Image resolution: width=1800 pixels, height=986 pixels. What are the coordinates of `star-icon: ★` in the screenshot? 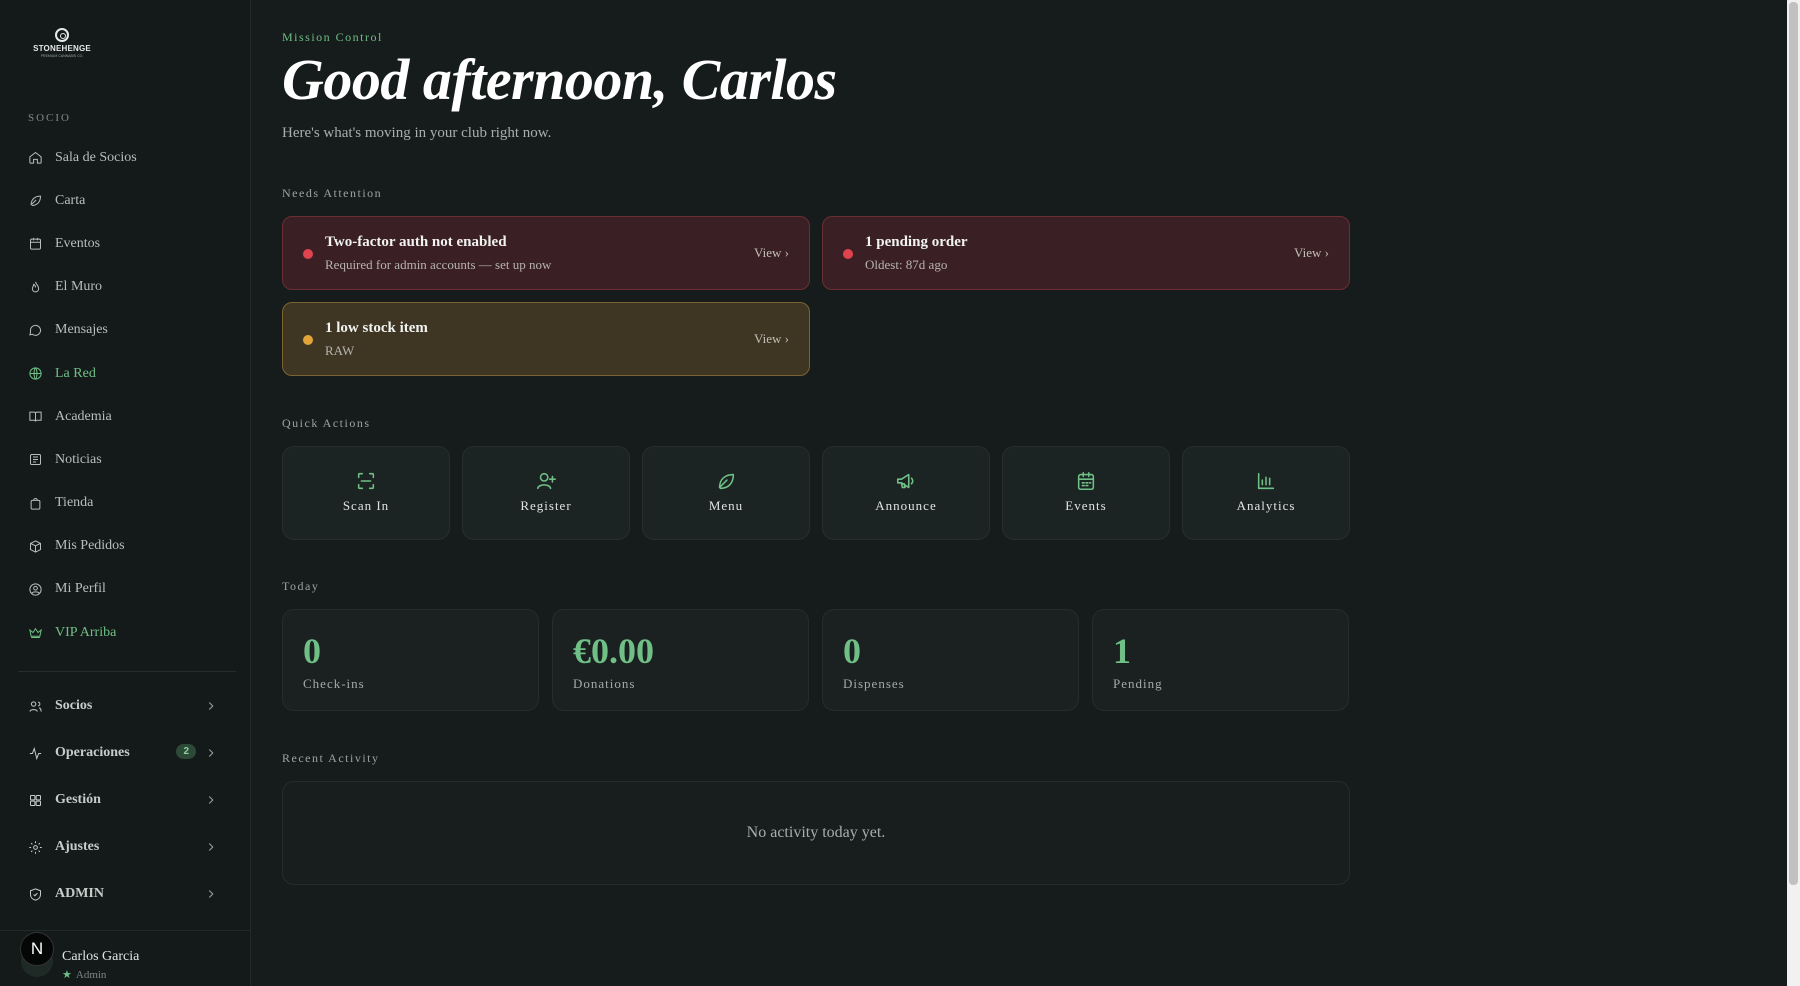 It's located at (67, 975).